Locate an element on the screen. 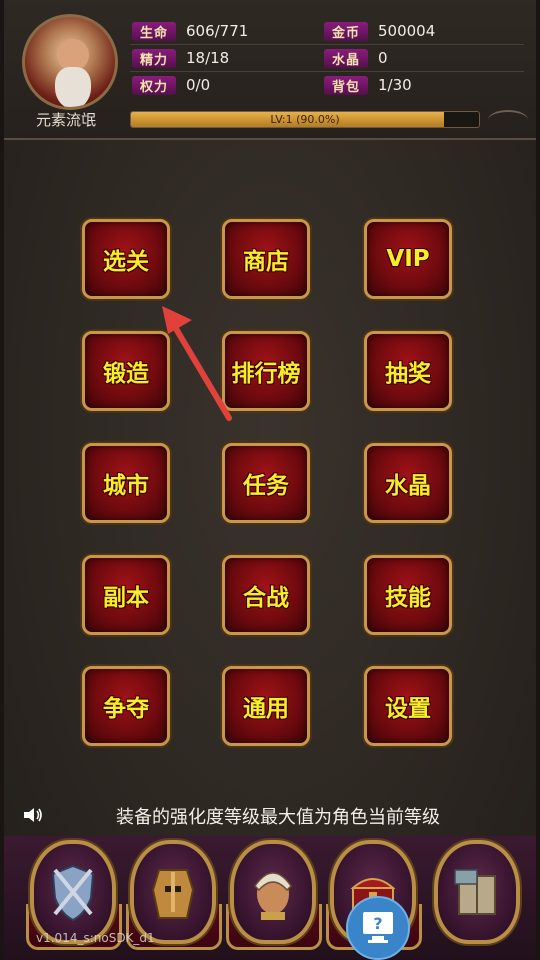 Image resolution: width=540 pixels, height=960 pixels. nav-item-warrior is located at coordinates (273, 892).